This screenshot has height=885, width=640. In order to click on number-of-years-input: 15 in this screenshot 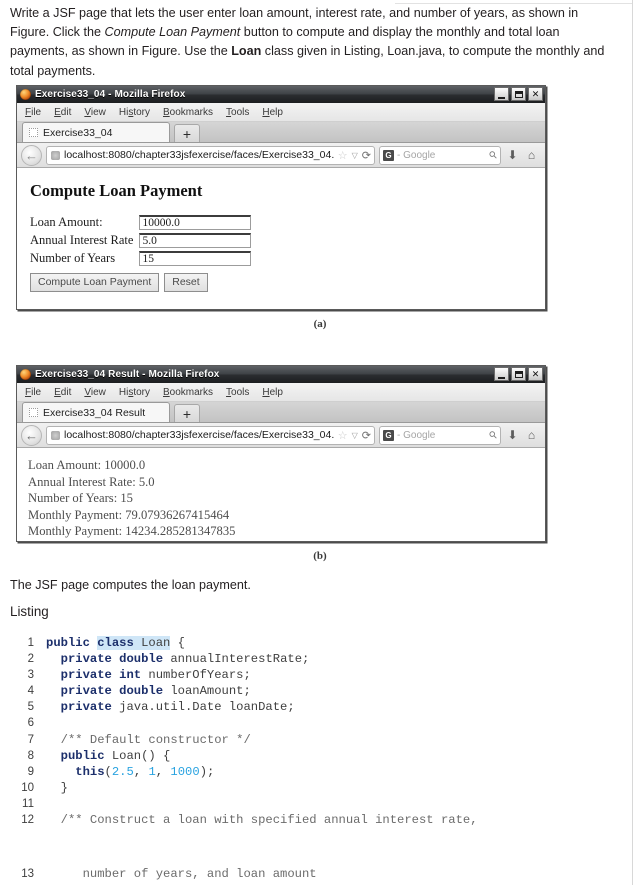, I will do `click(195, 258)`.